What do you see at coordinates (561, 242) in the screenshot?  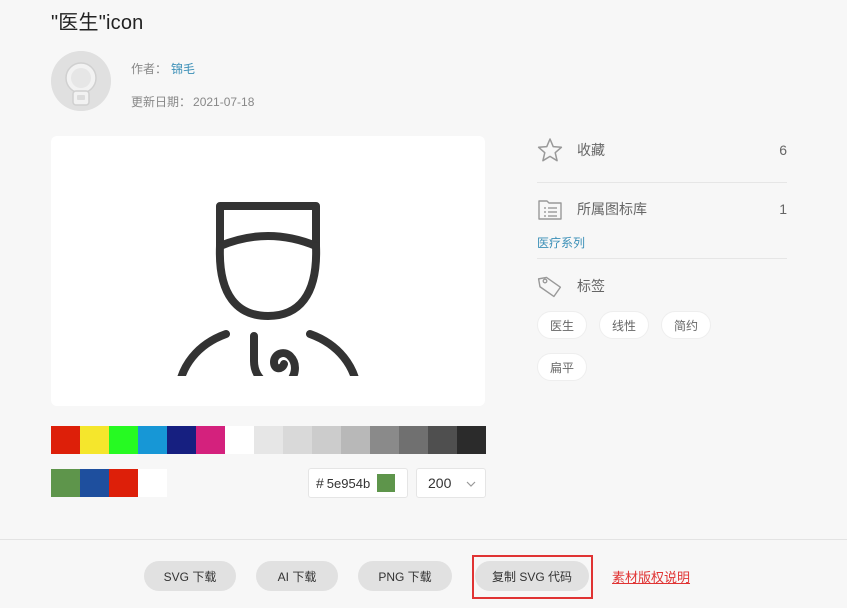 I see `library-link: 医疗系列` at bounding box center [561, 242].